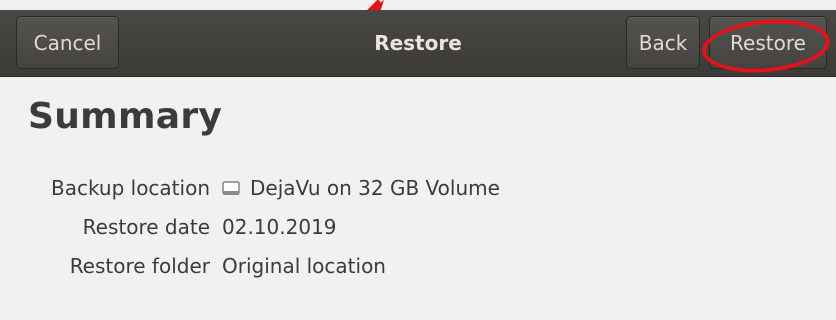 This screenshot has width=836, height=320. Describe the element at coordinates (375, 188) in the screenshot. I see `backup-location-text: DejaVu on 32 GB Volume` at that location.